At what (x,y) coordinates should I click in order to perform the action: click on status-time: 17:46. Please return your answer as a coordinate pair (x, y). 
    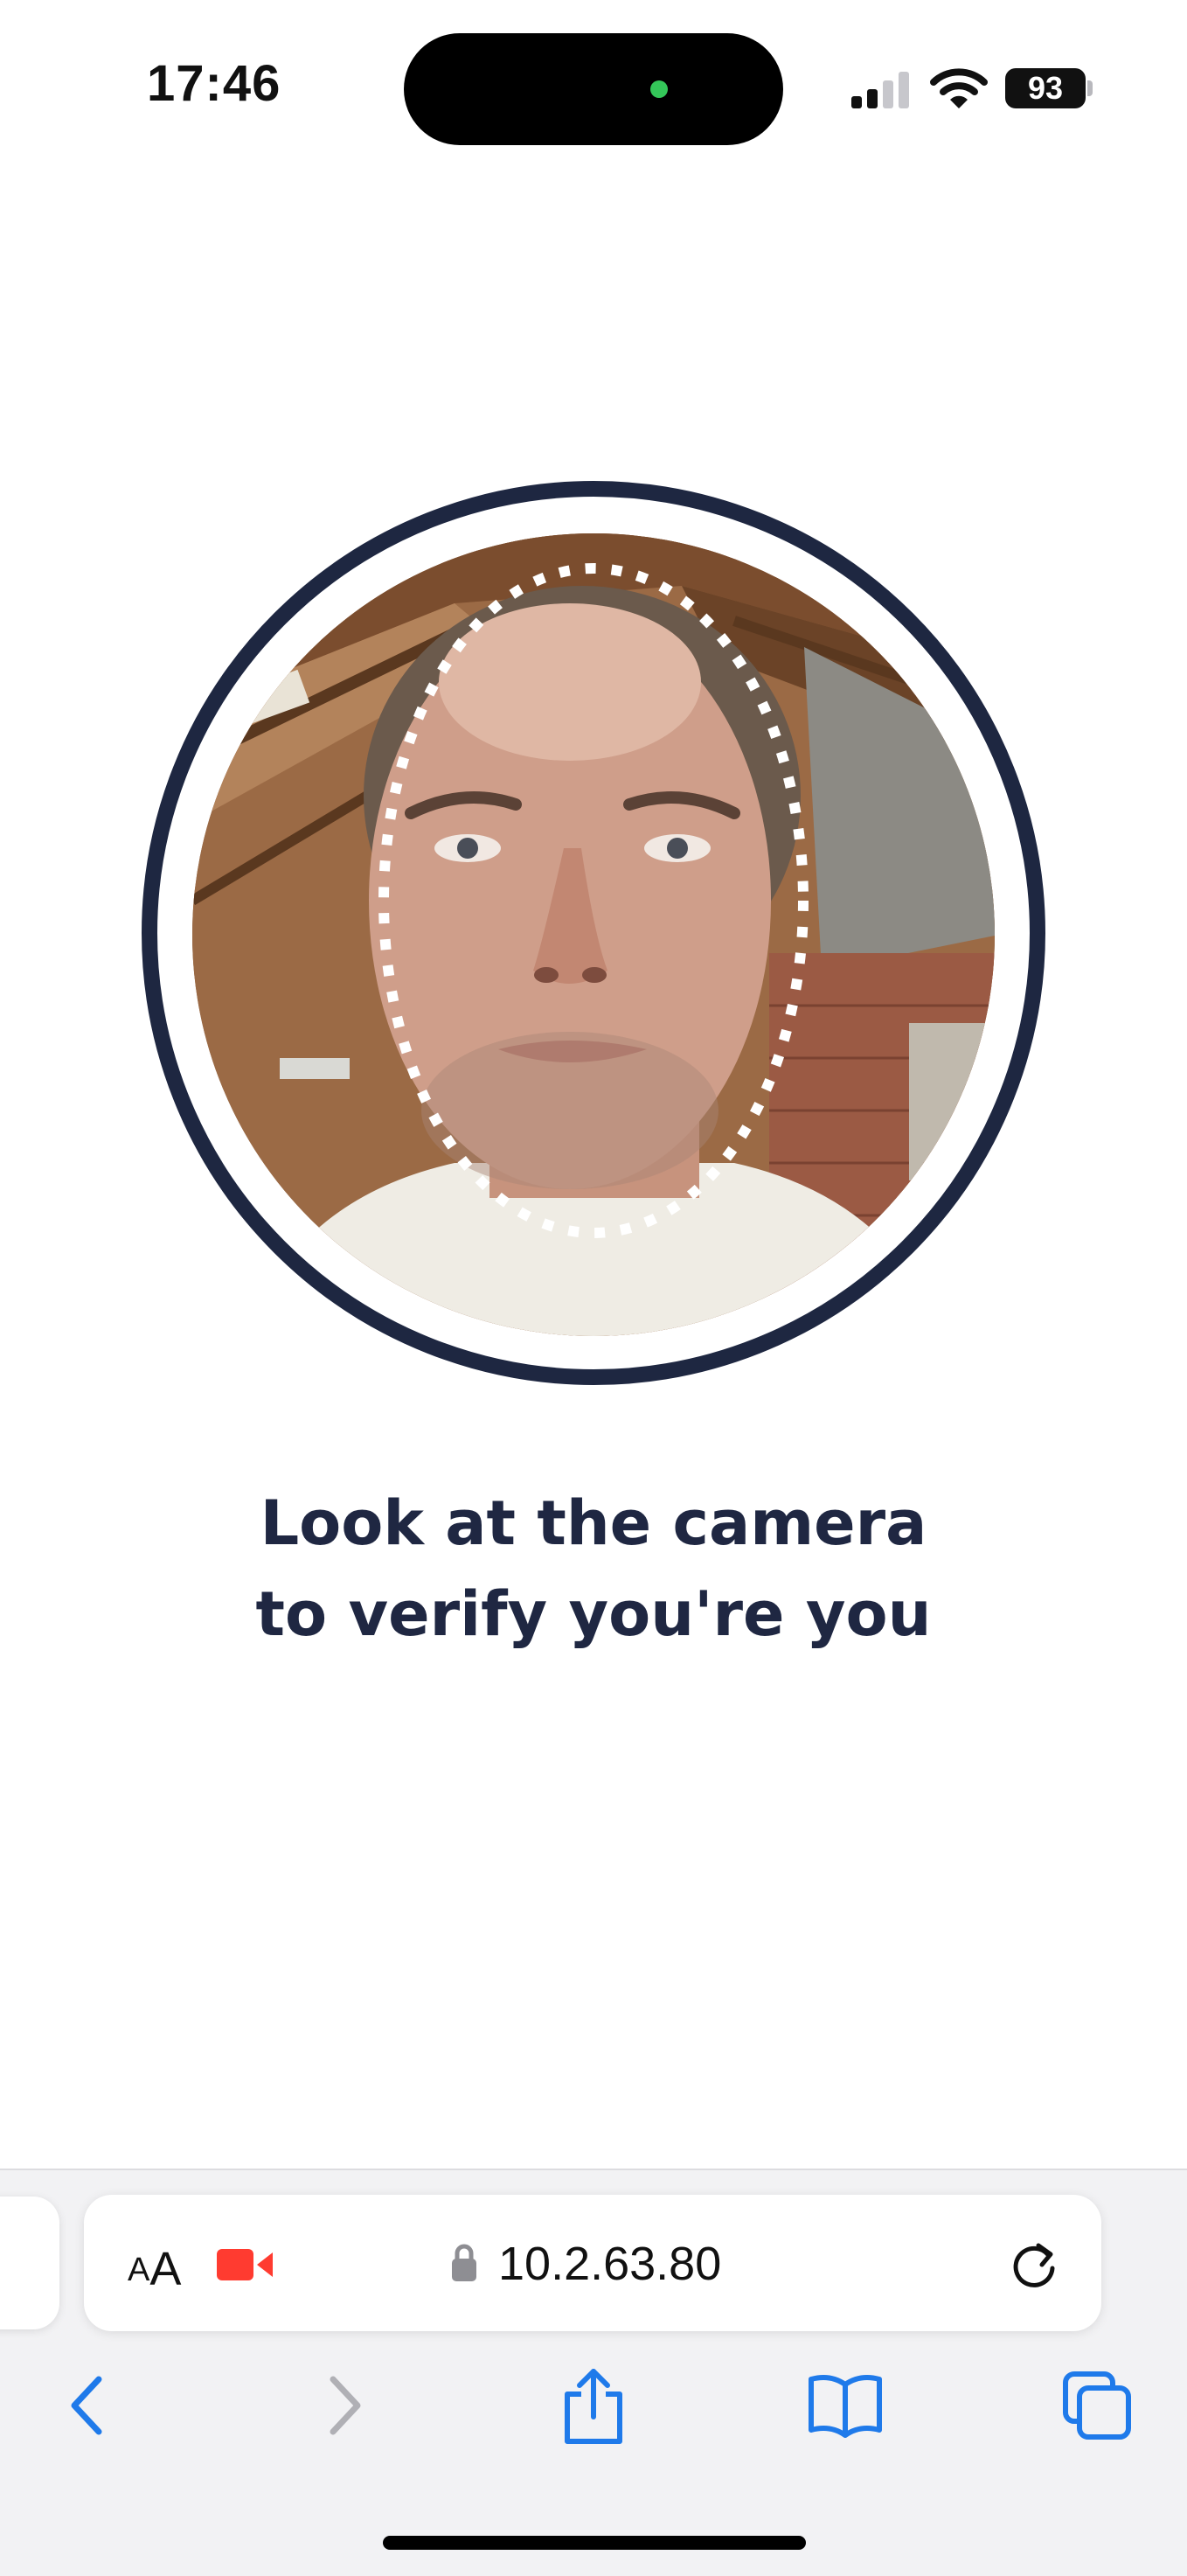
    Looking at the image, I should click on (214, 83).